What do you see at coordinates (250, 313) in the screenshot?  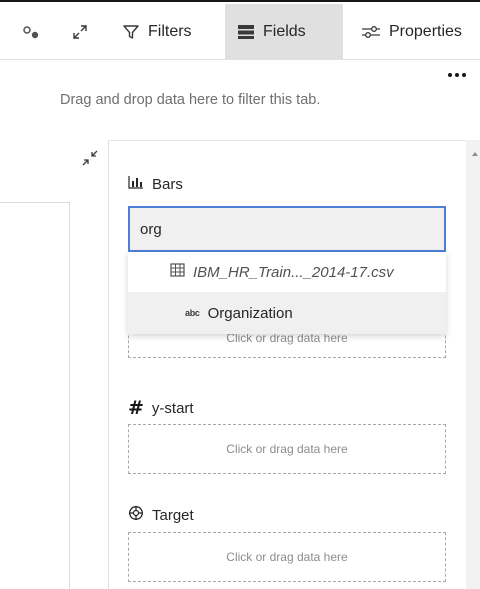 I see `match-field-name: Organization` at bounding box center [250, 313].